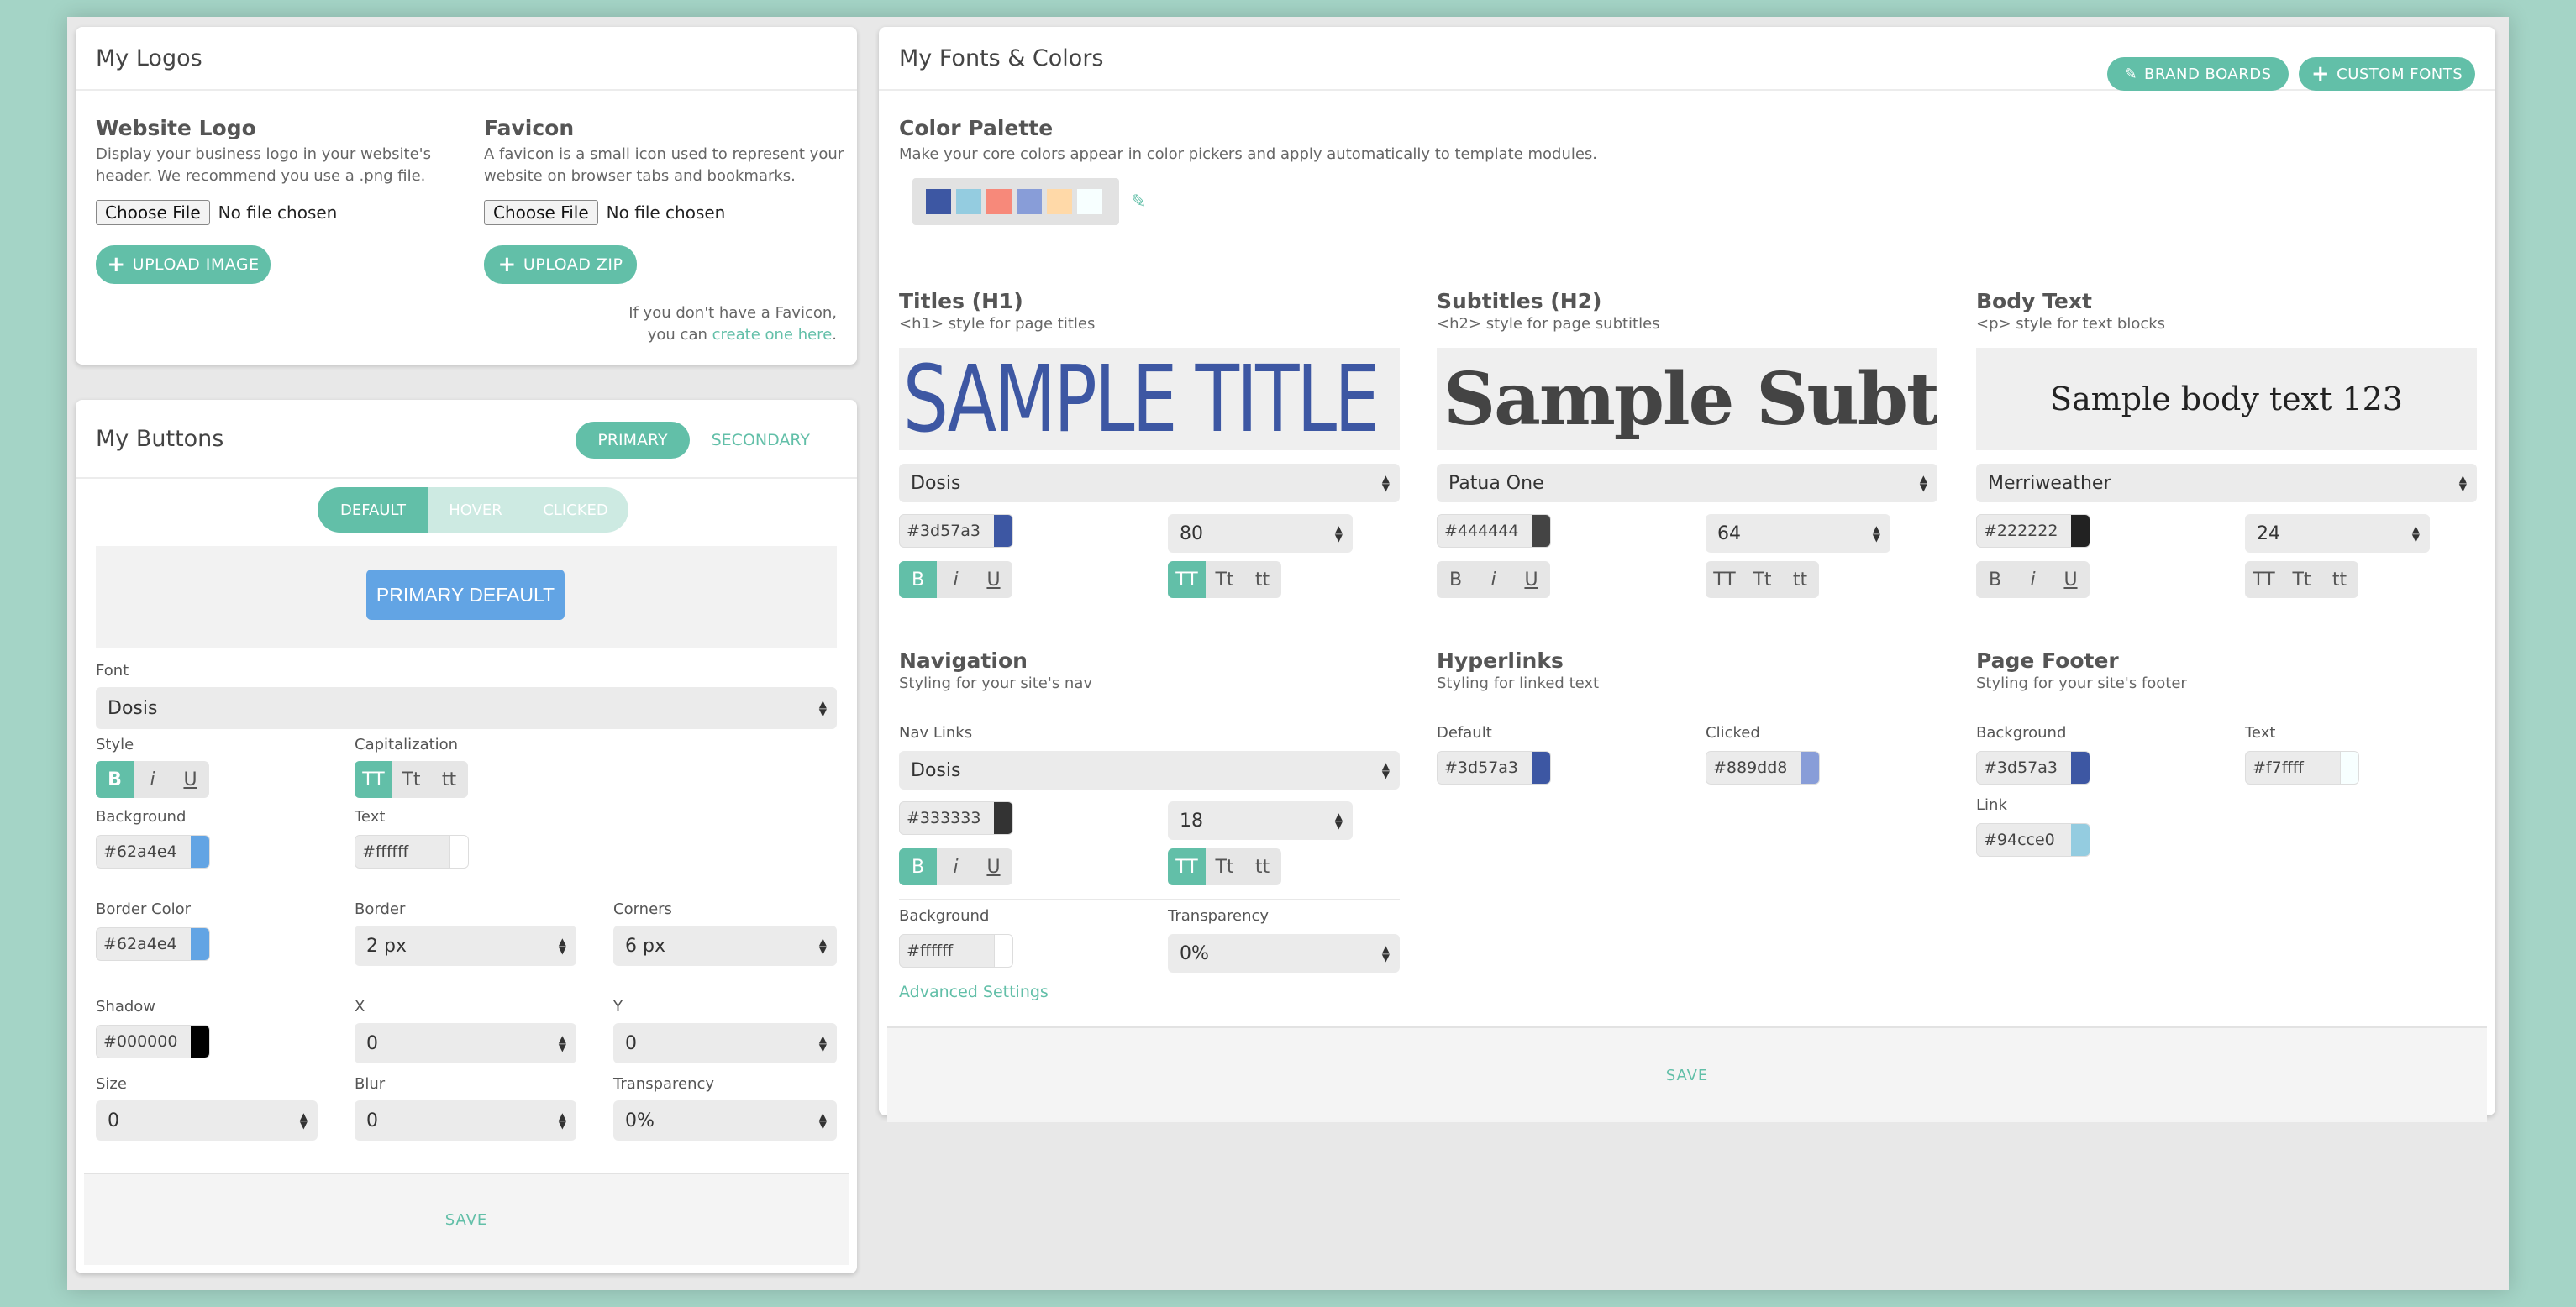 This screenshot has height=1307, width=2576. Describe the element at coordinates (466, 1220) in the screenshot. I see `buttons-save-button: SAVE` at that location.